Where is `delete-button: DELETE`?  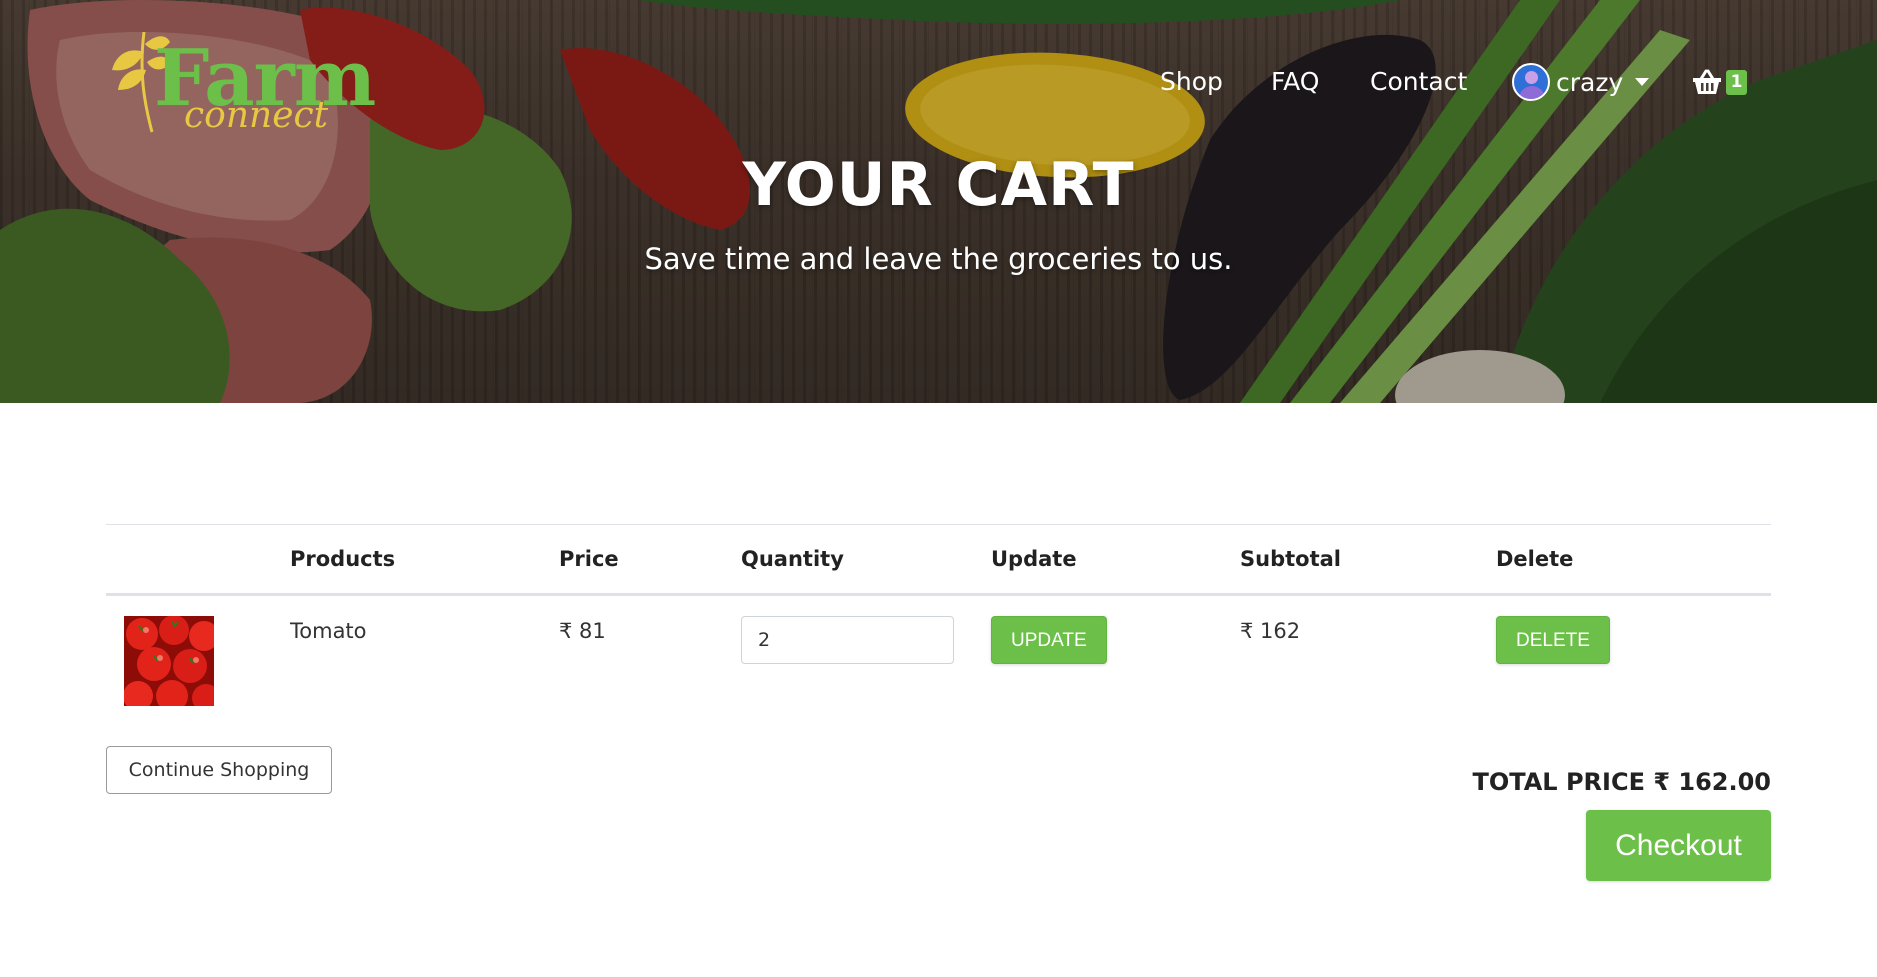
delete-button: DELETE is located at coordinates (1553, 640).